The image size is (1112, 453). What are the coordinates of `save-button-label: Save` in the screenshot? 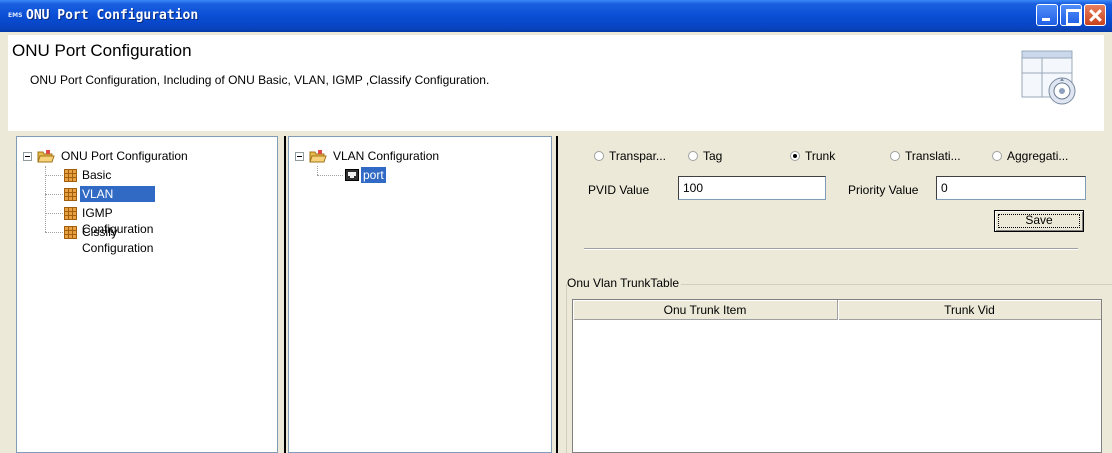 It's located at (1039, 220).